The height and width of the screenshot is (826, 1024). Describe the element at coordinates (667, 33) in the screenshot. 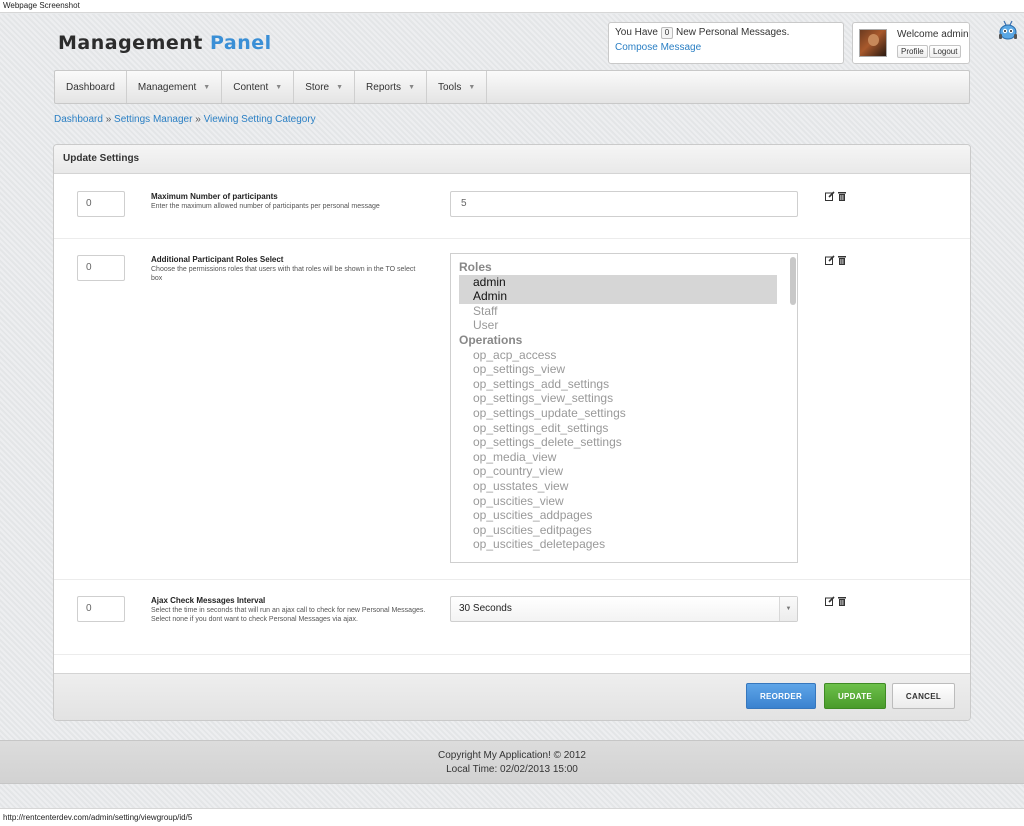

I see `messages-count-badge: 0` at that location.